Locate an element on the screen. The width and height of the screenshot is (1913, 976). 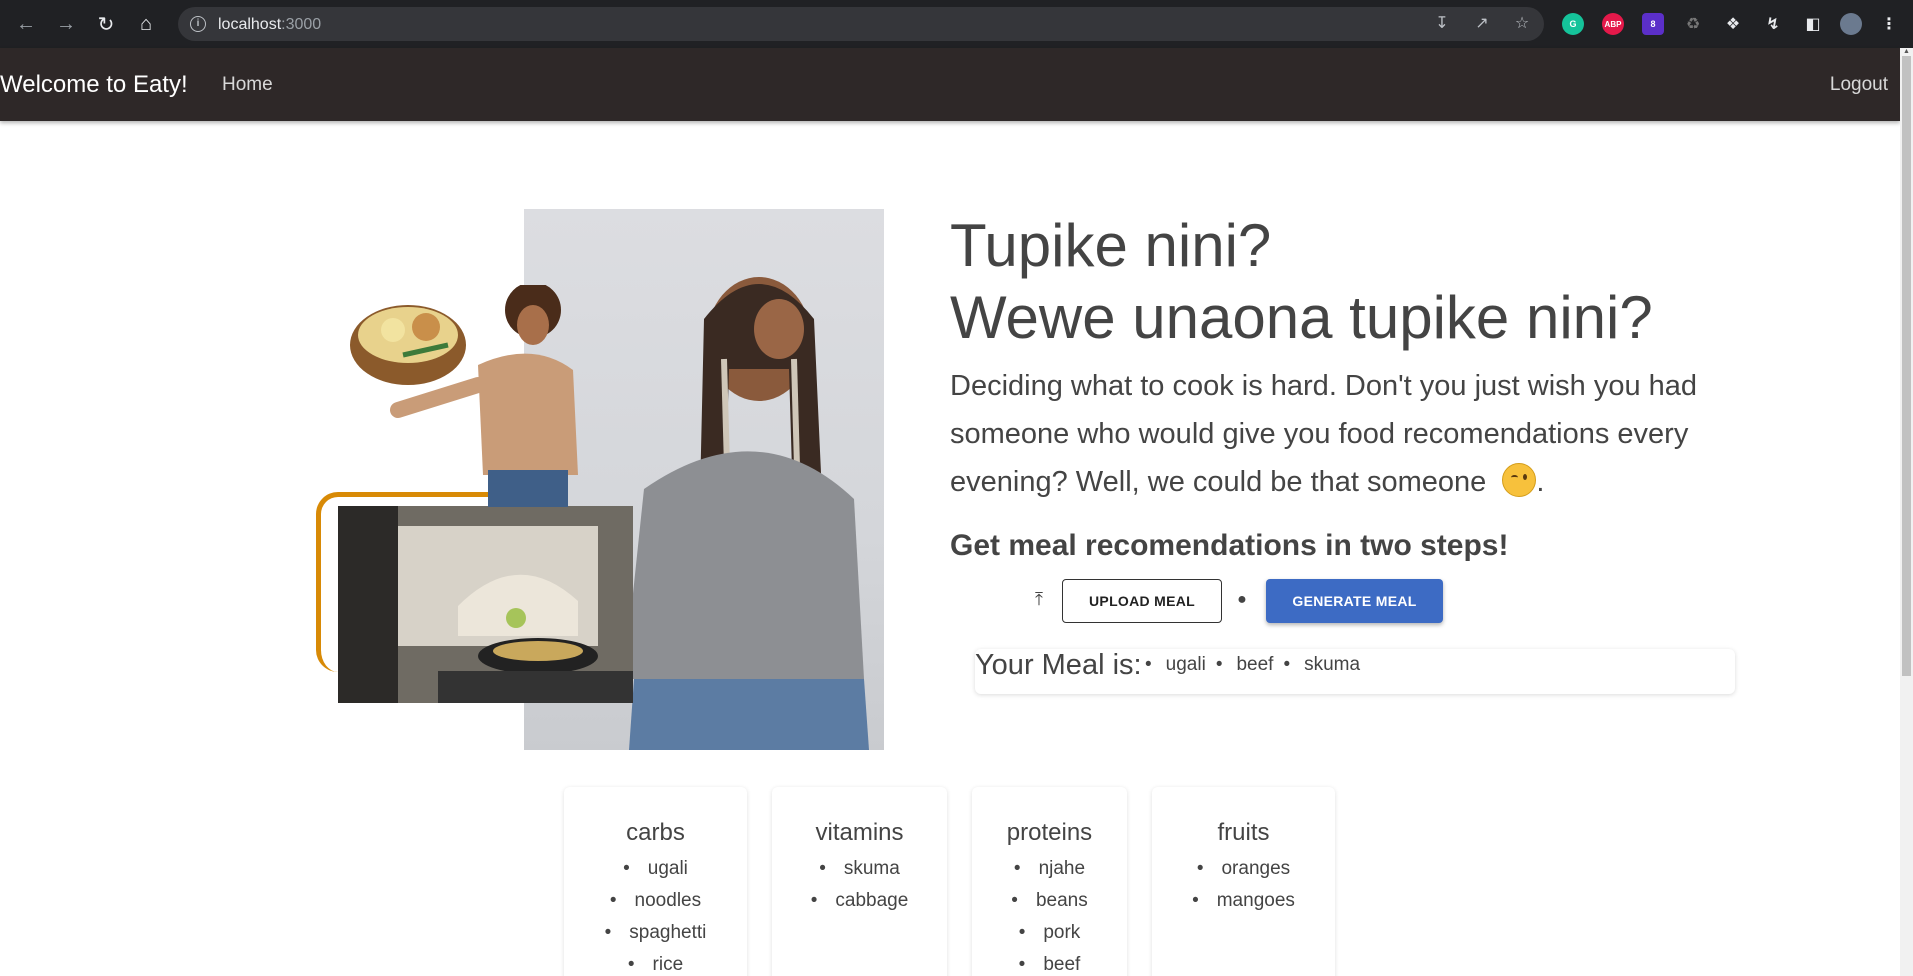
category-title: proteins is located at coordinates (1049, 832).